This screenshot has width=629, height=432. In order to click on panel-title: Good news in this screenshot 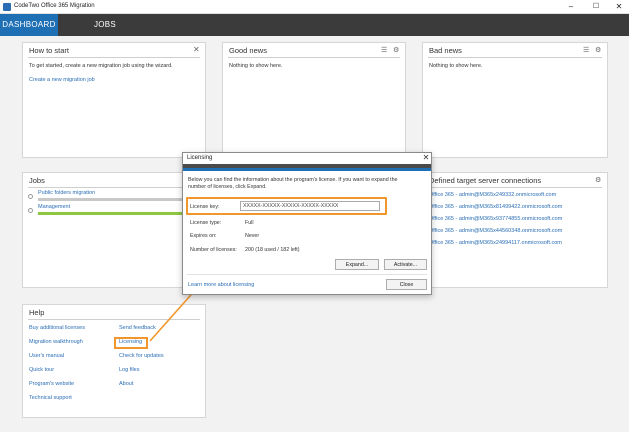, I will do `click(248, 50)`.